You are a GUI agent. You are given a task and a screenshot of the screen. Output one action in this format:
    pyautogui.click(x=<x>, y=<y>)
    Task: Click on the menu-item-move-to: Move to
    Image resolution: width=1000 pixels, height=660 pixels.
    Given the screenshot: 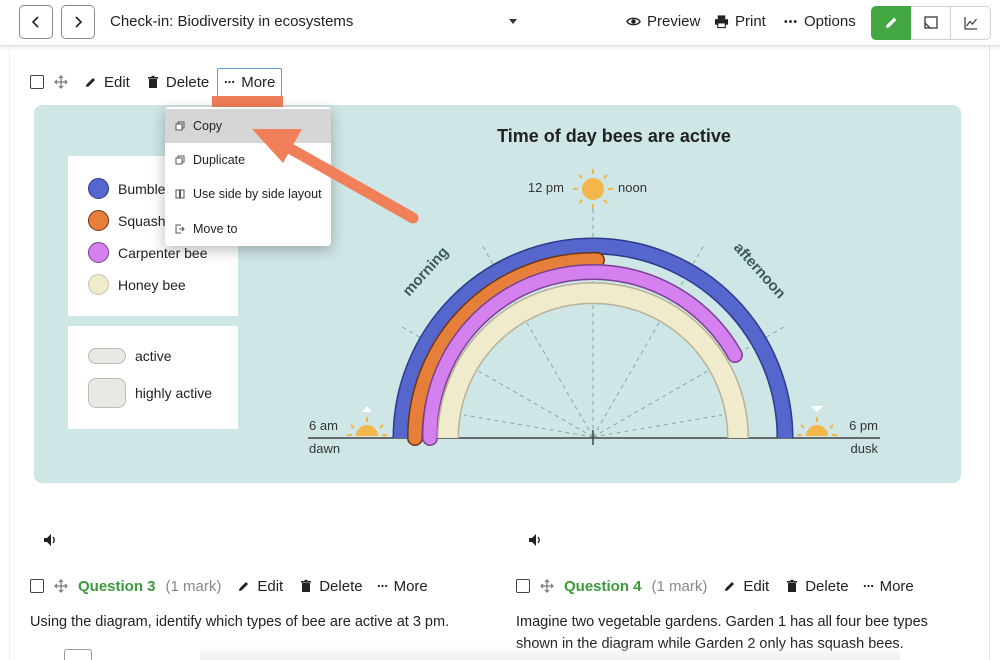 What is the action you would take?
    pyautogui.click(x=248, y=229)
    